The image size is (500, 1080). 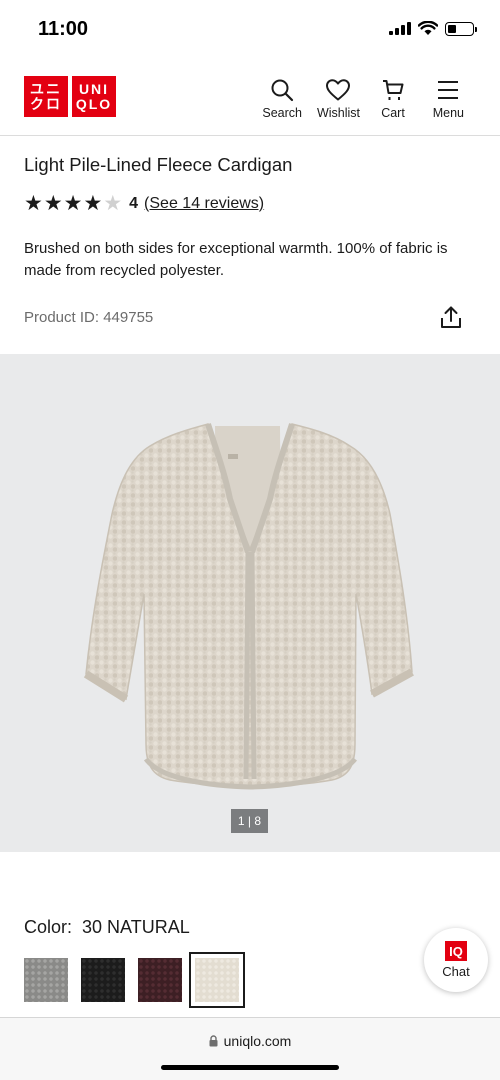 What do you see at coordinates (249, 821) in the screenshot?
I see `image-pager: 1 | 8` at bounding box center [249, 821].